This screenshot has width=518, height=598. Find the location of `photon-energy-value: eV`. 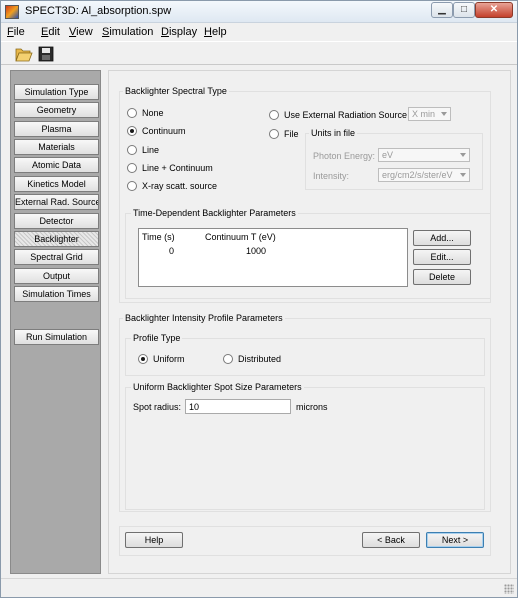

photon-energy-value: eV is located at coordinates (388, 155).